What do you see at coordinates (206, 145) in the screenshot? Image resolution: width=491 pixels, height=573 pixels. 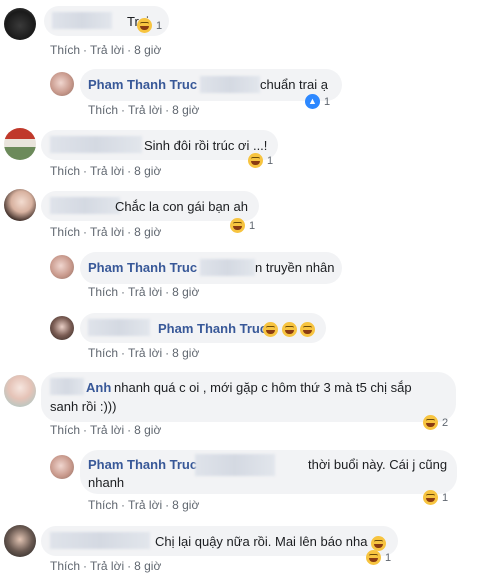 I see `comment-text: Sinh đôi rồi trúc ơi ...!` at bounding box center [206, 145].